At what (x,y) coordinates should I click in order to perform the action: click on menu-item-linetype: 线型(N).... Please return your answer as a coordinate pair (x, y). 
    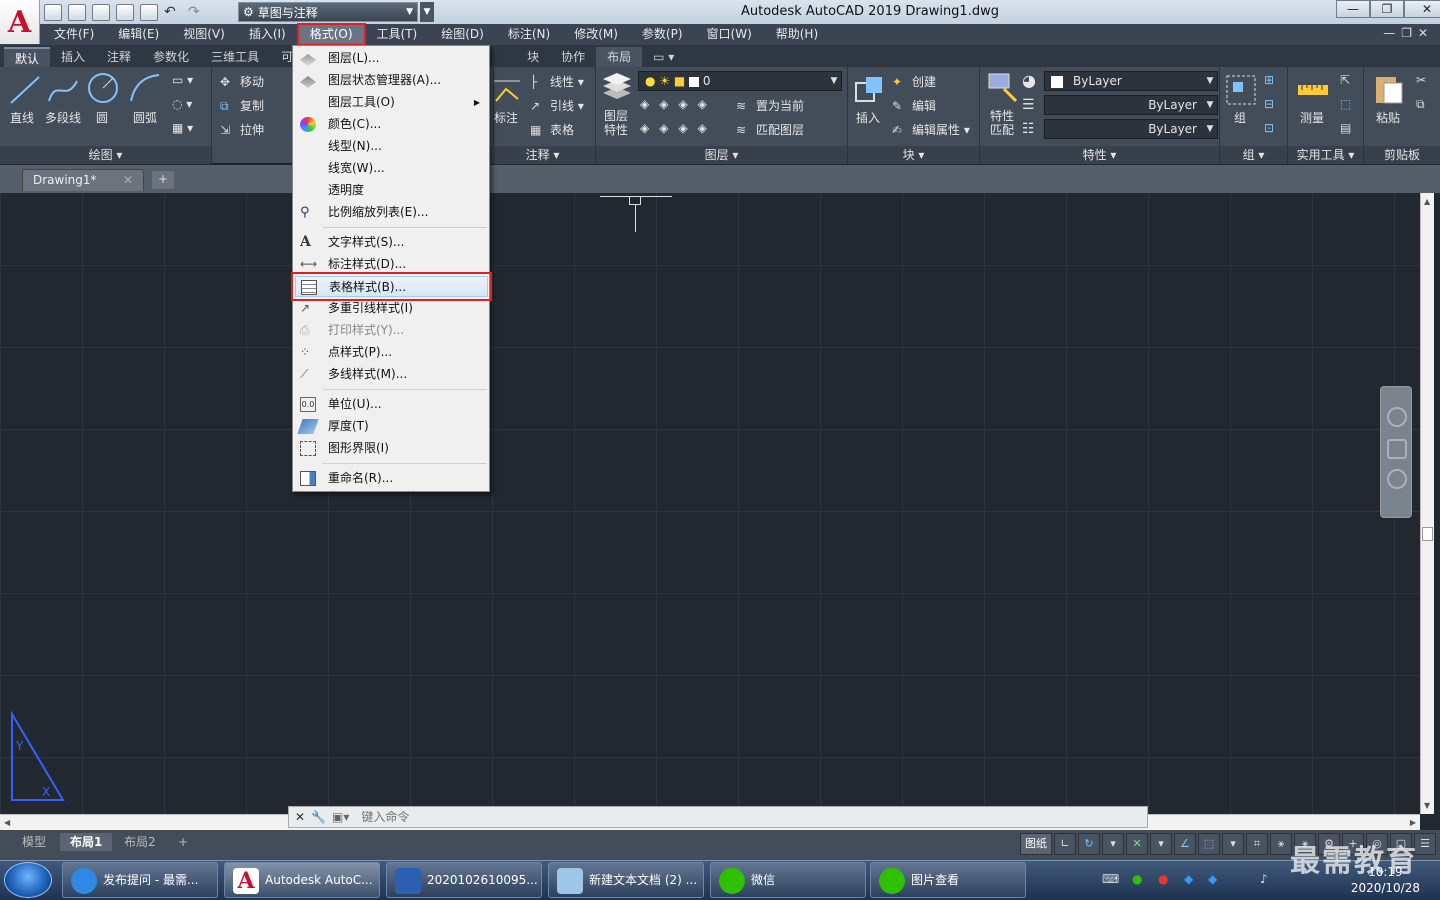
    Looking at the image, I should click on (391, 146).